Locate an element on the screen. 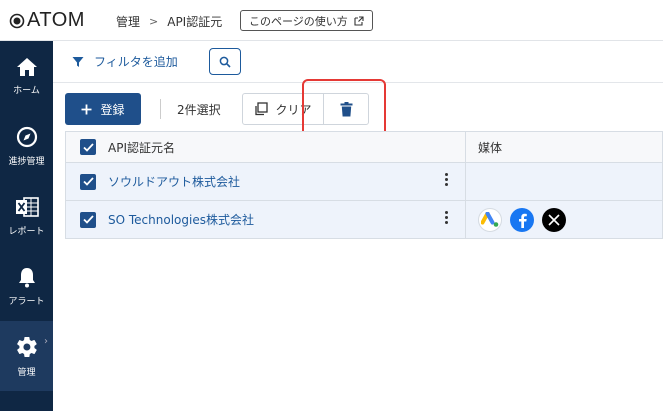 The image size is (663, 411). google-ads-icon is located at coordinates (490, 219).